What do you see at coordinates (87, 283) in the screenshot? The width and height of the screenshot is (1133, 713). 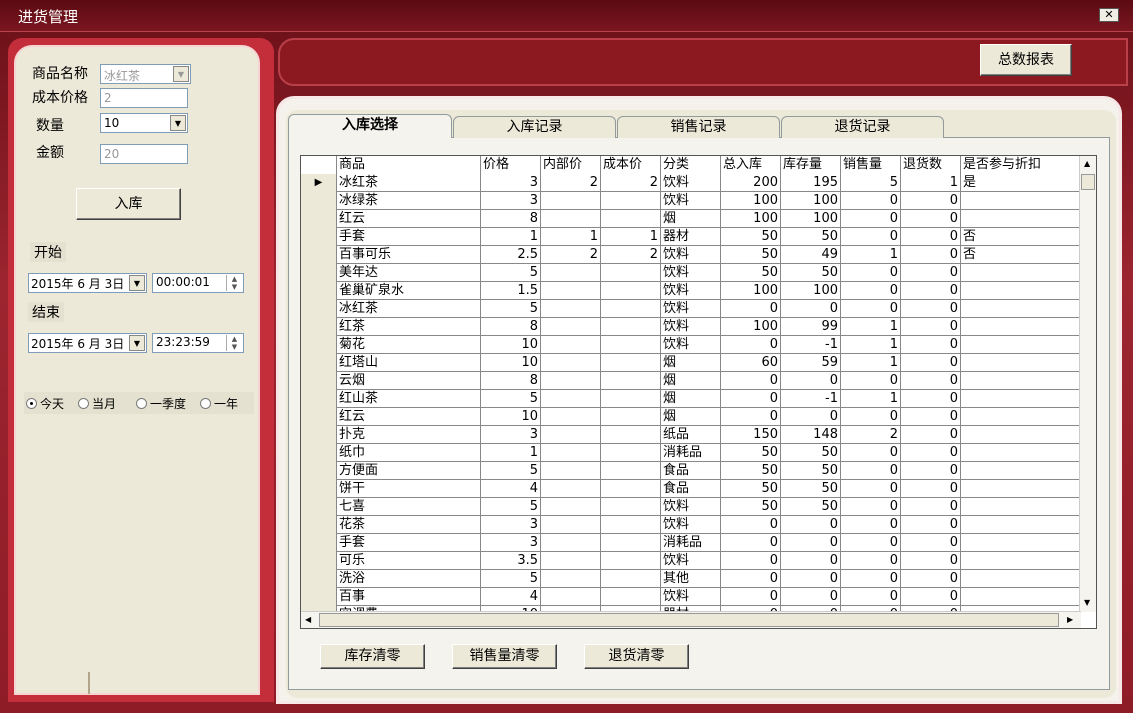 I see `start-date-picker: 2015年 6 月 3日 ▼` at bounding box center [87, 283].